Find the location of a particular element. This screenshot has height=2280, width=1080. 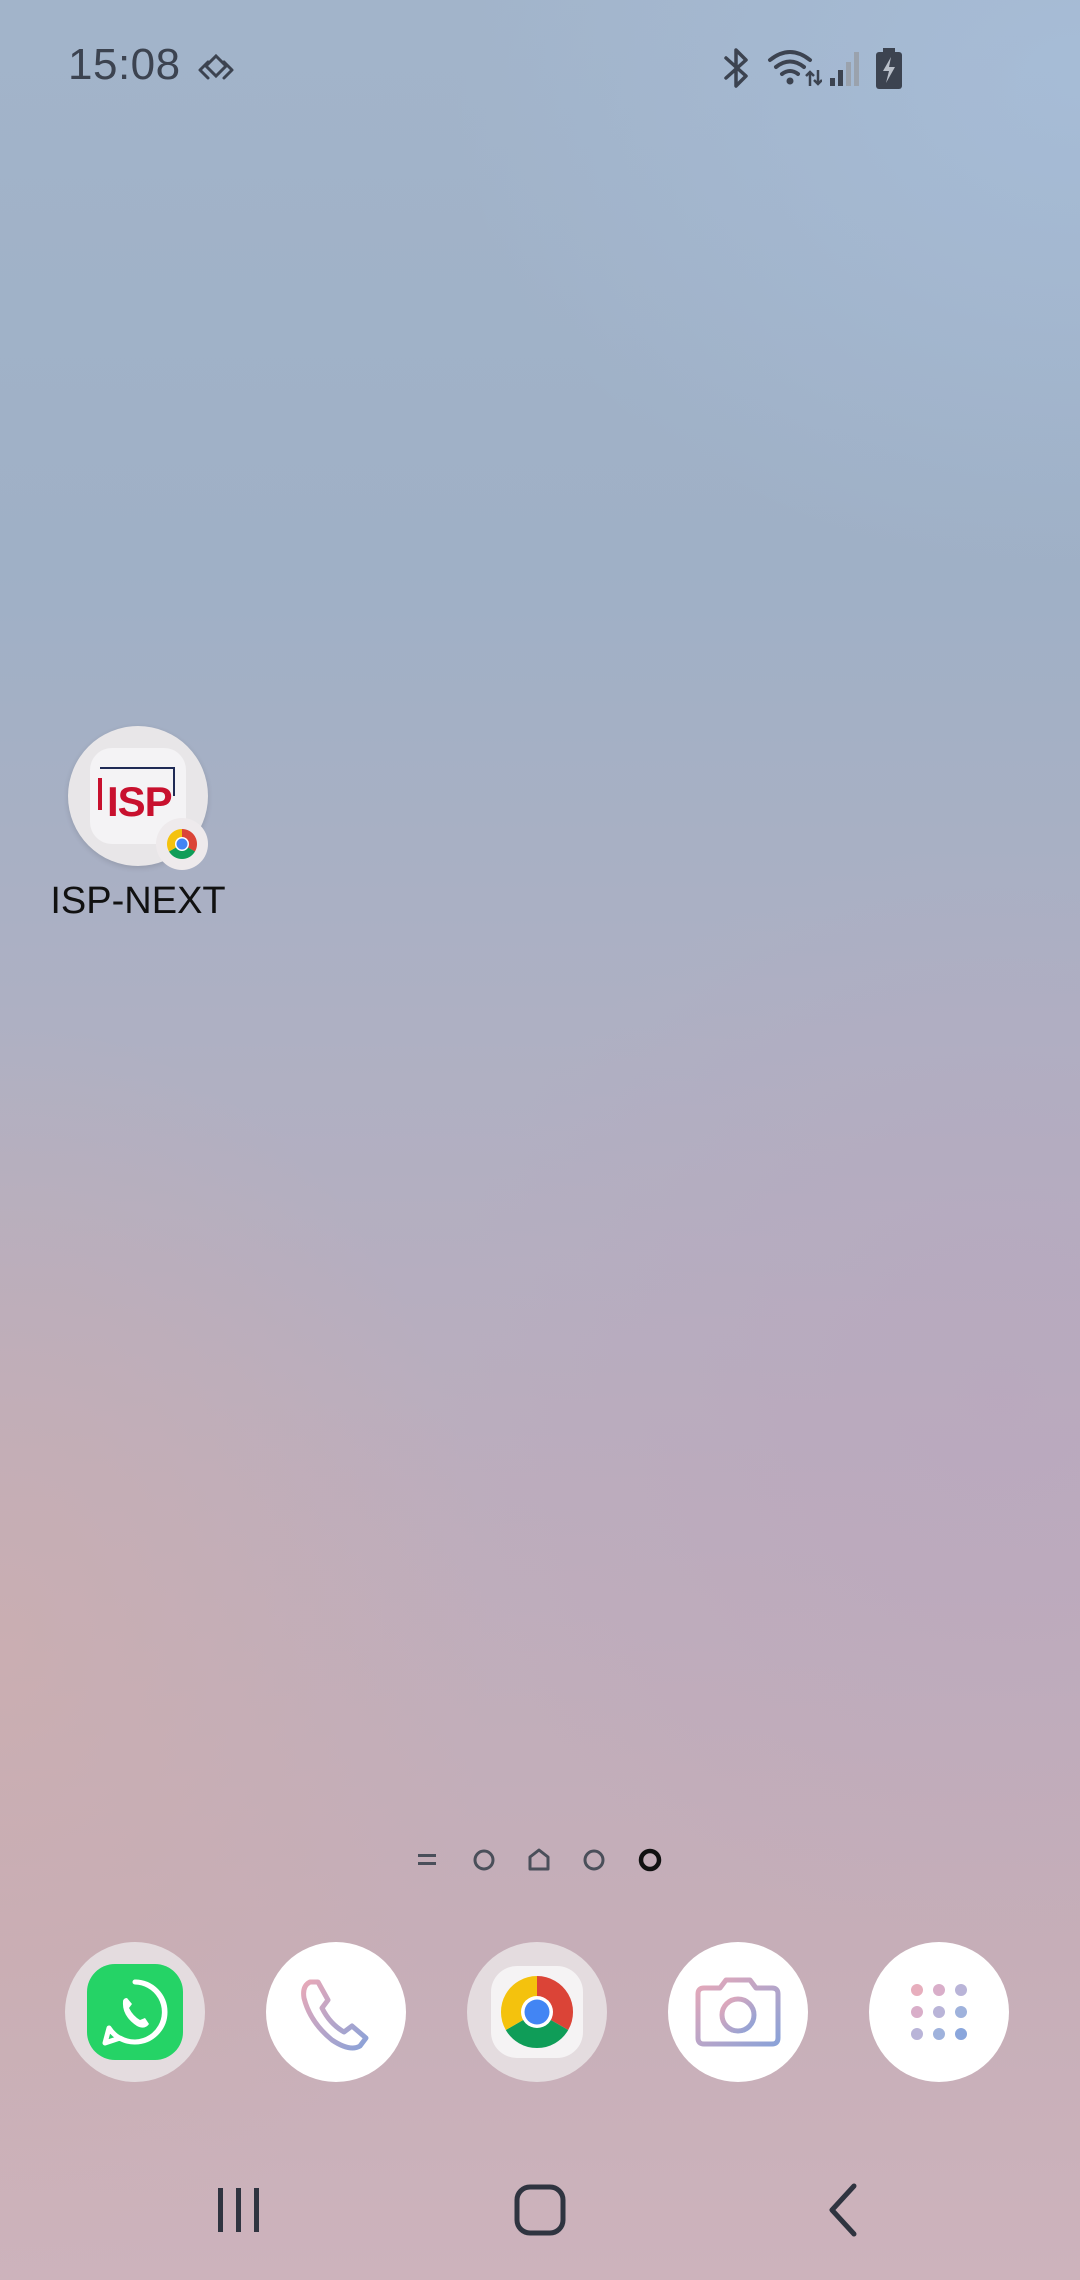

home-page-icon is located at coordinates (539, 1860).